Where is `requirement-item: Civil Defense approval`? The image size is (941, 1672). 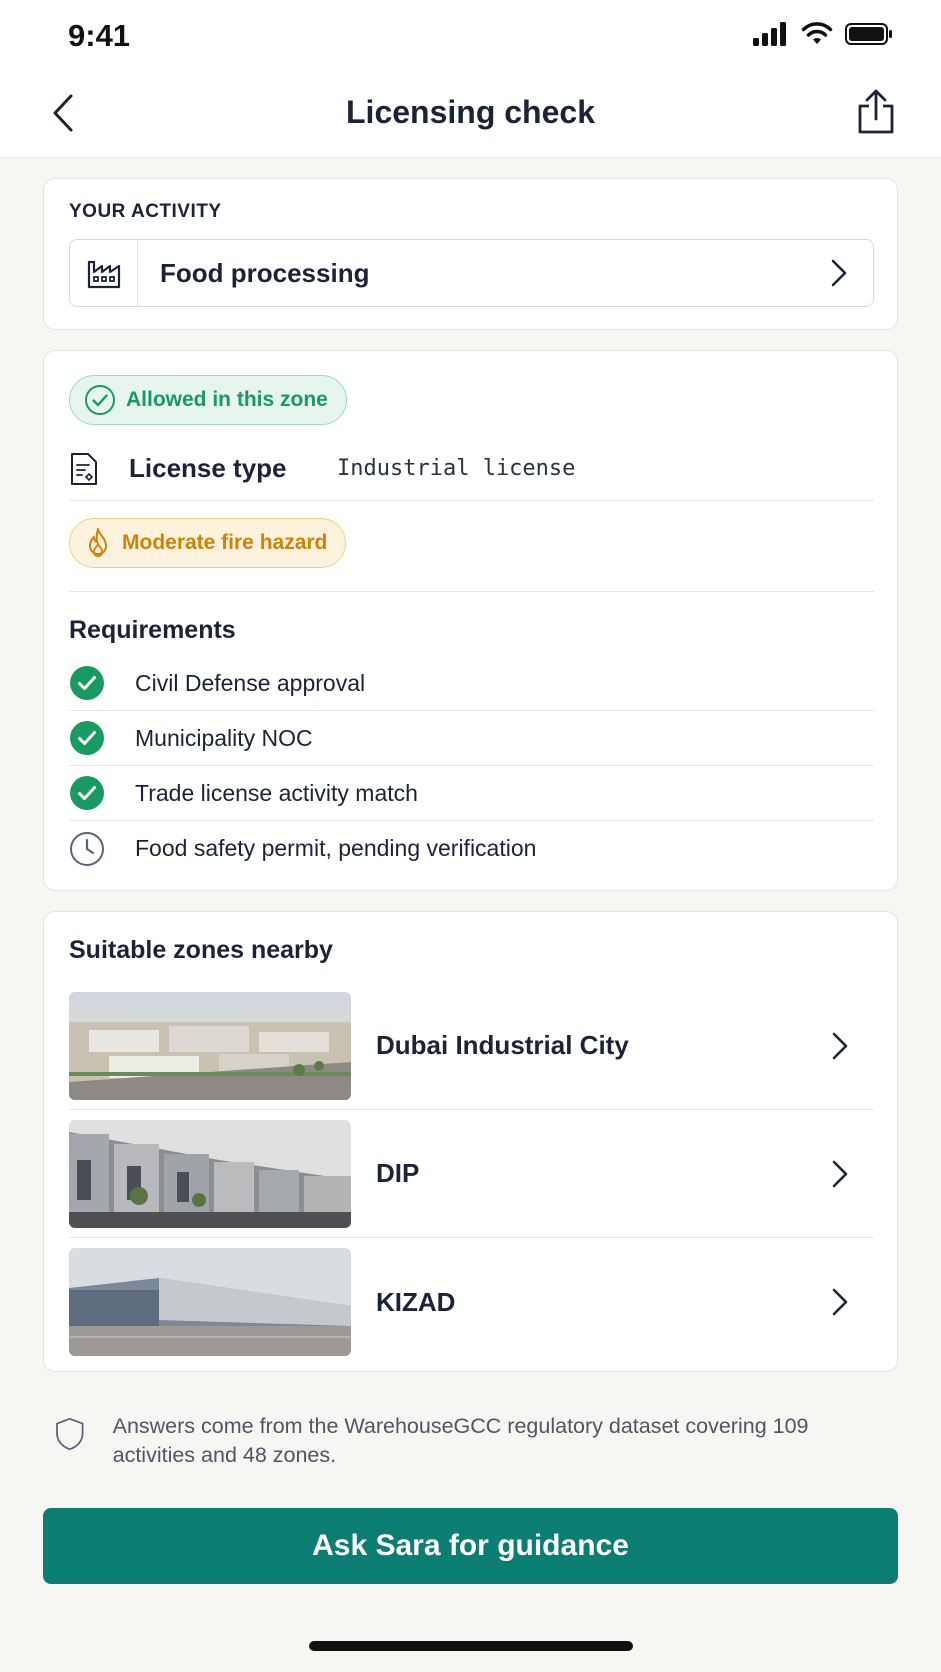
requirement-item: Civil Defense approval is located at coordinates (471, 683).